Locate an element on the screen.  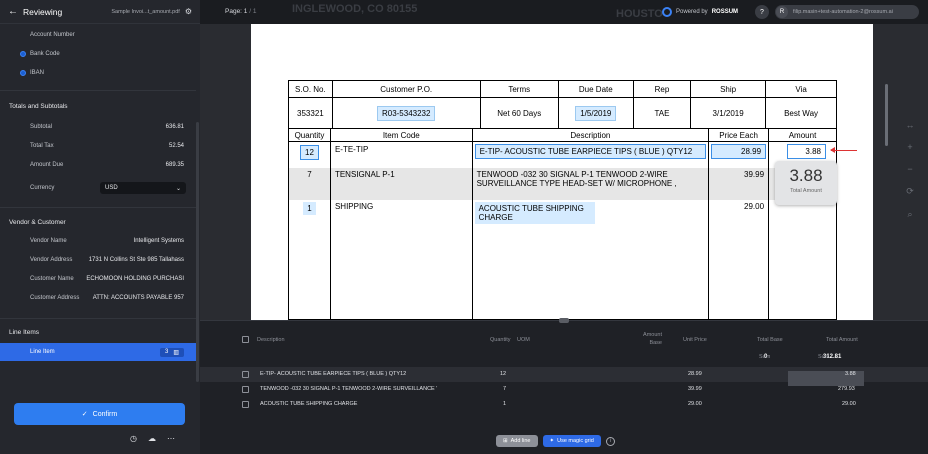
more-icon: ⋯ is located at coordinates (171, 438).